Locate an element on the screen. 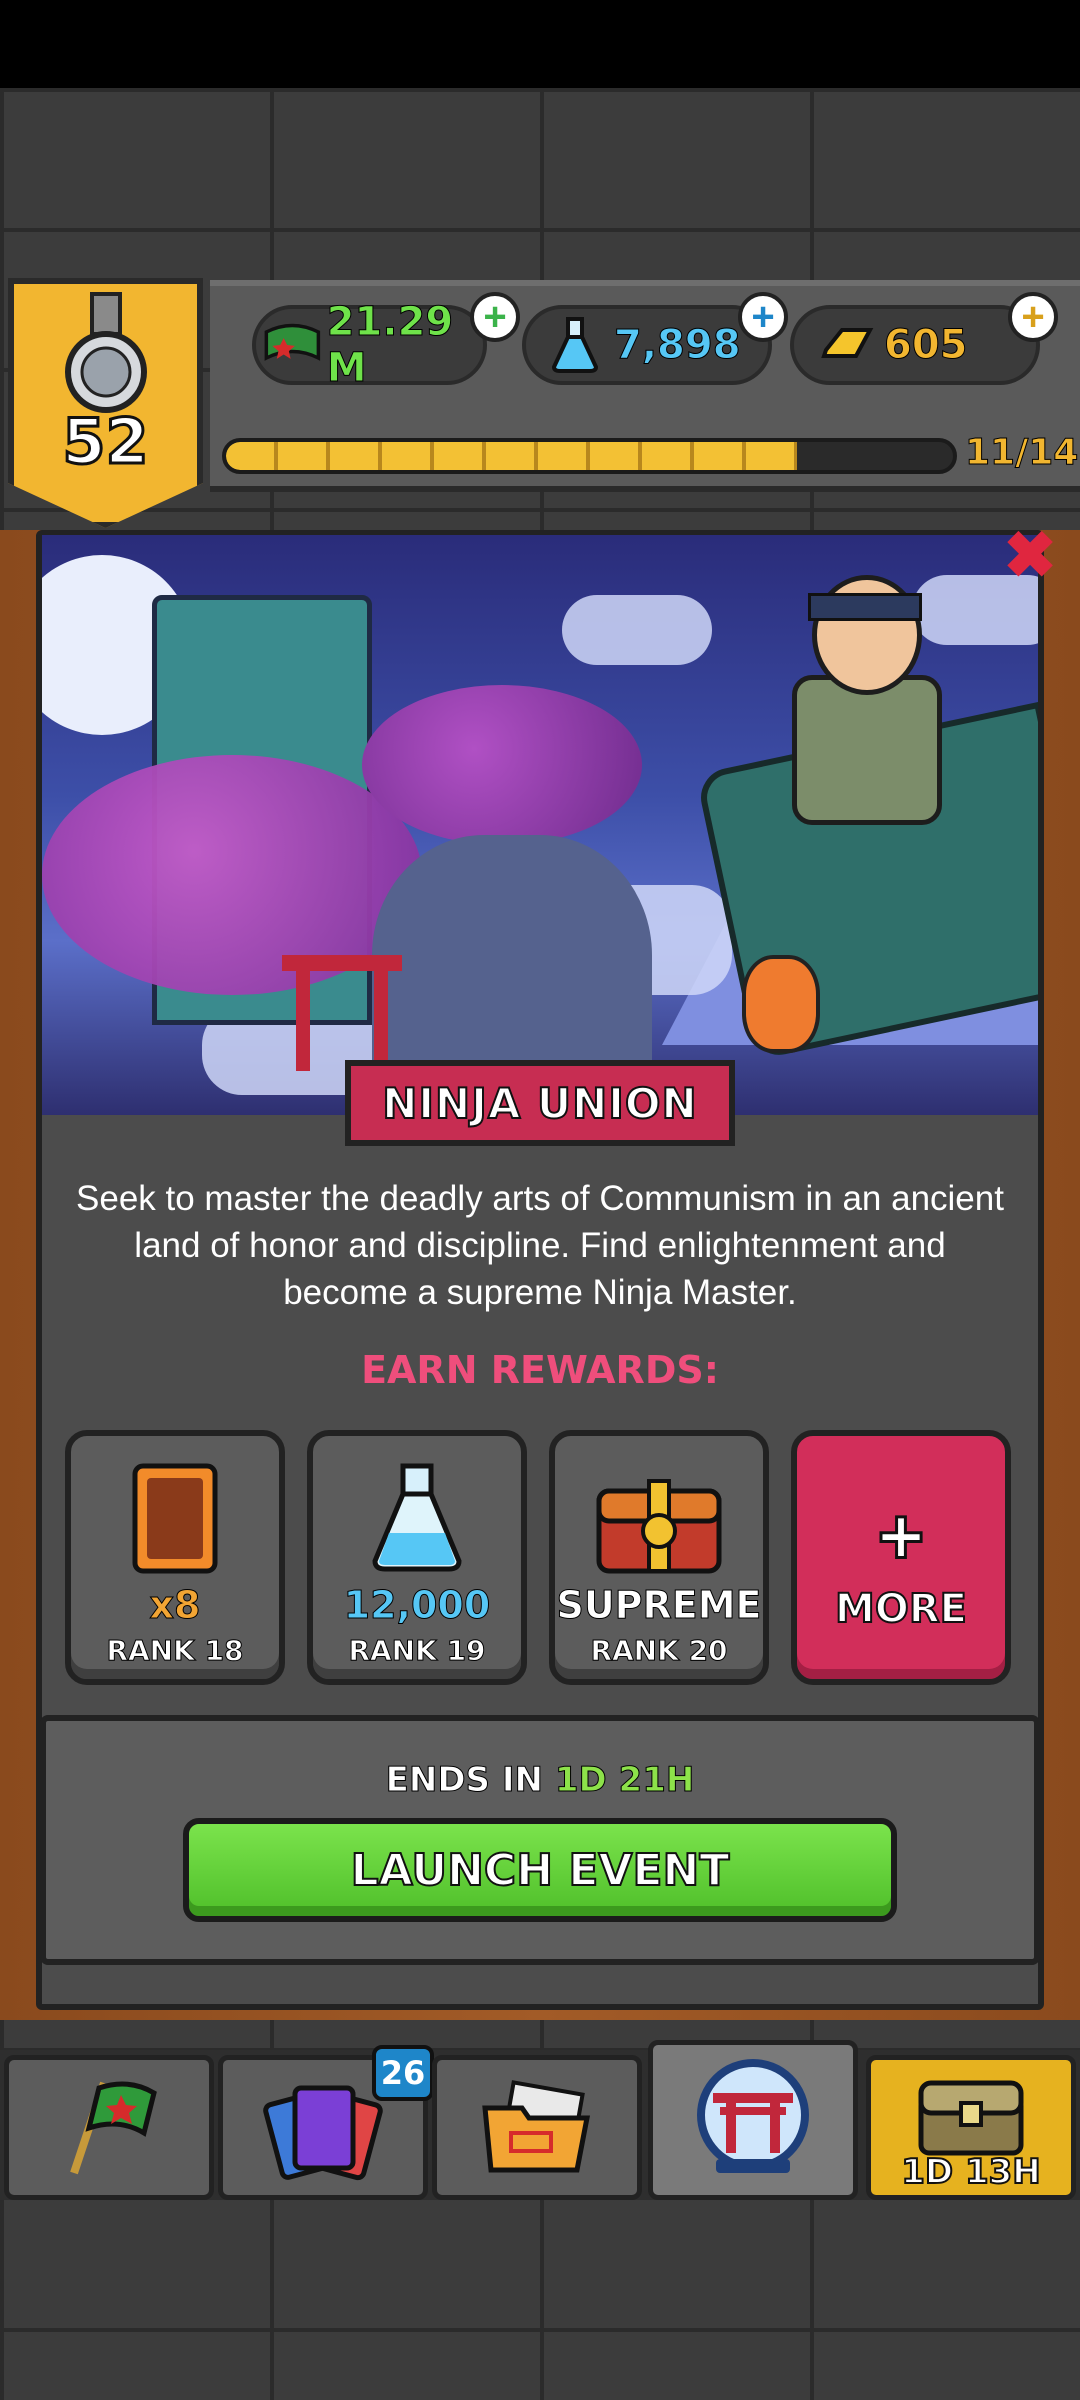  ends-in-time: 1D 21H is located at coordinates (624, 1780).